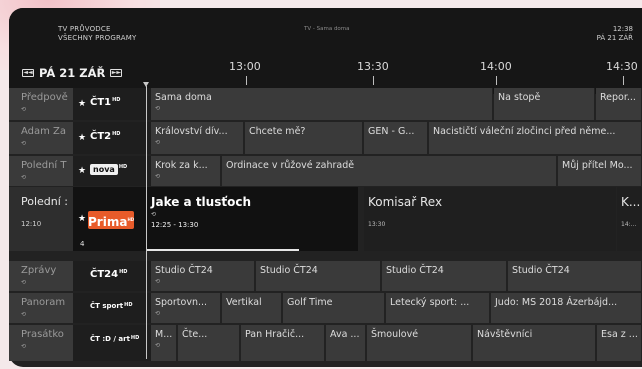 This screenshot has height=369, width=642. What do you see at coordinates (39, 270) in the screenshot?
I see `previous-program-title: Zprávy` at bounding box center [39, 270].